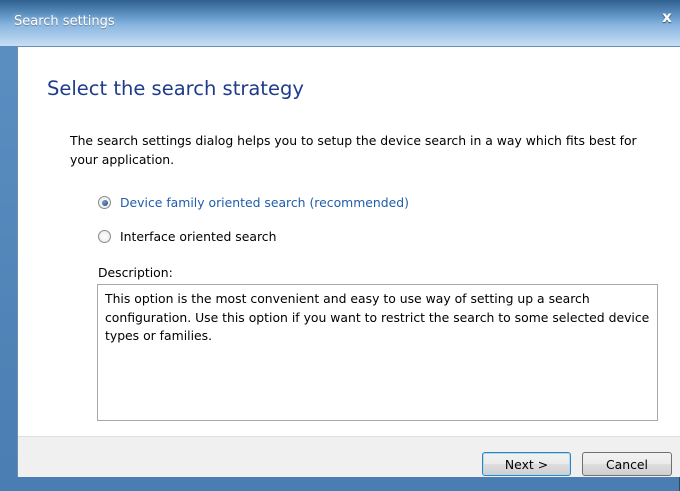 This screenshot has width=680, height=491. What do you see at coordinates (627, 464) in the screenshot?
I see `cancel-button: Cancel` at bounding box center [627, 464].